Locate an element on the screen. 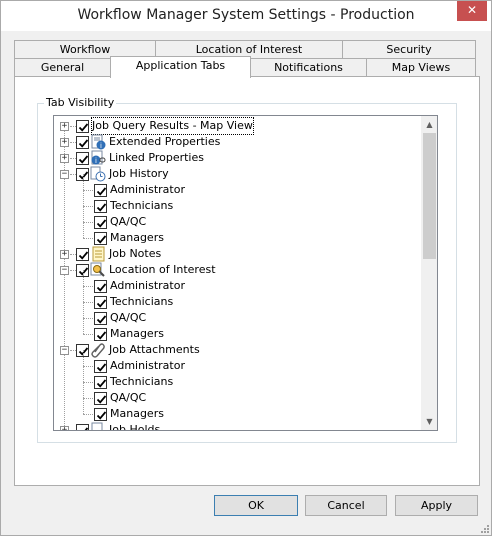 The image size is (492, 536). close-button: ✕ is located at coordinates (472, 11).